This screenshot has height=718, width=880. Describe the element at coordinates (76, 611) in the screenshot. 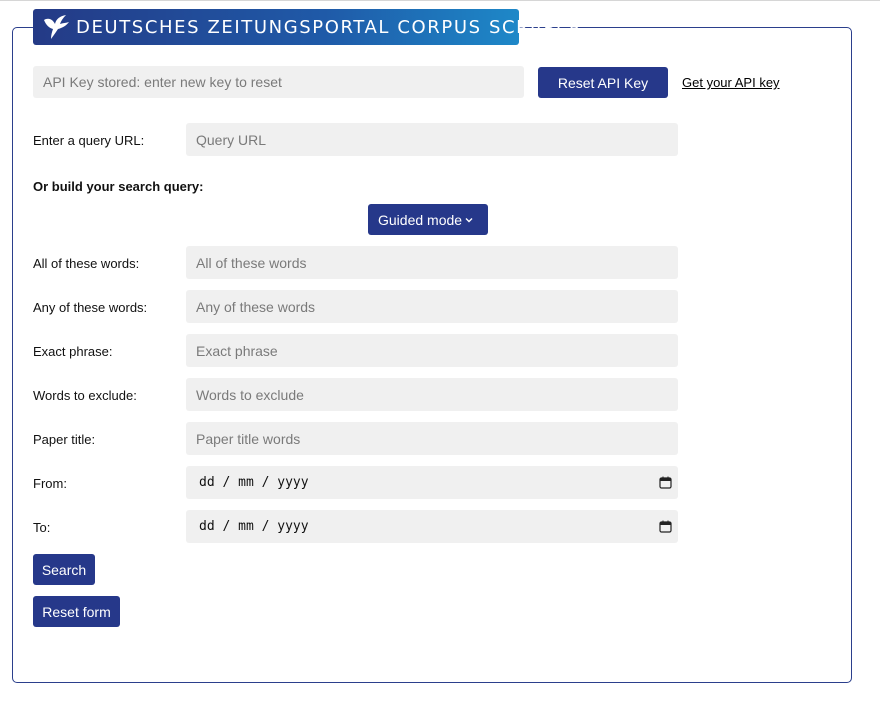

I see `reset-form-button: Reset form` at that location.